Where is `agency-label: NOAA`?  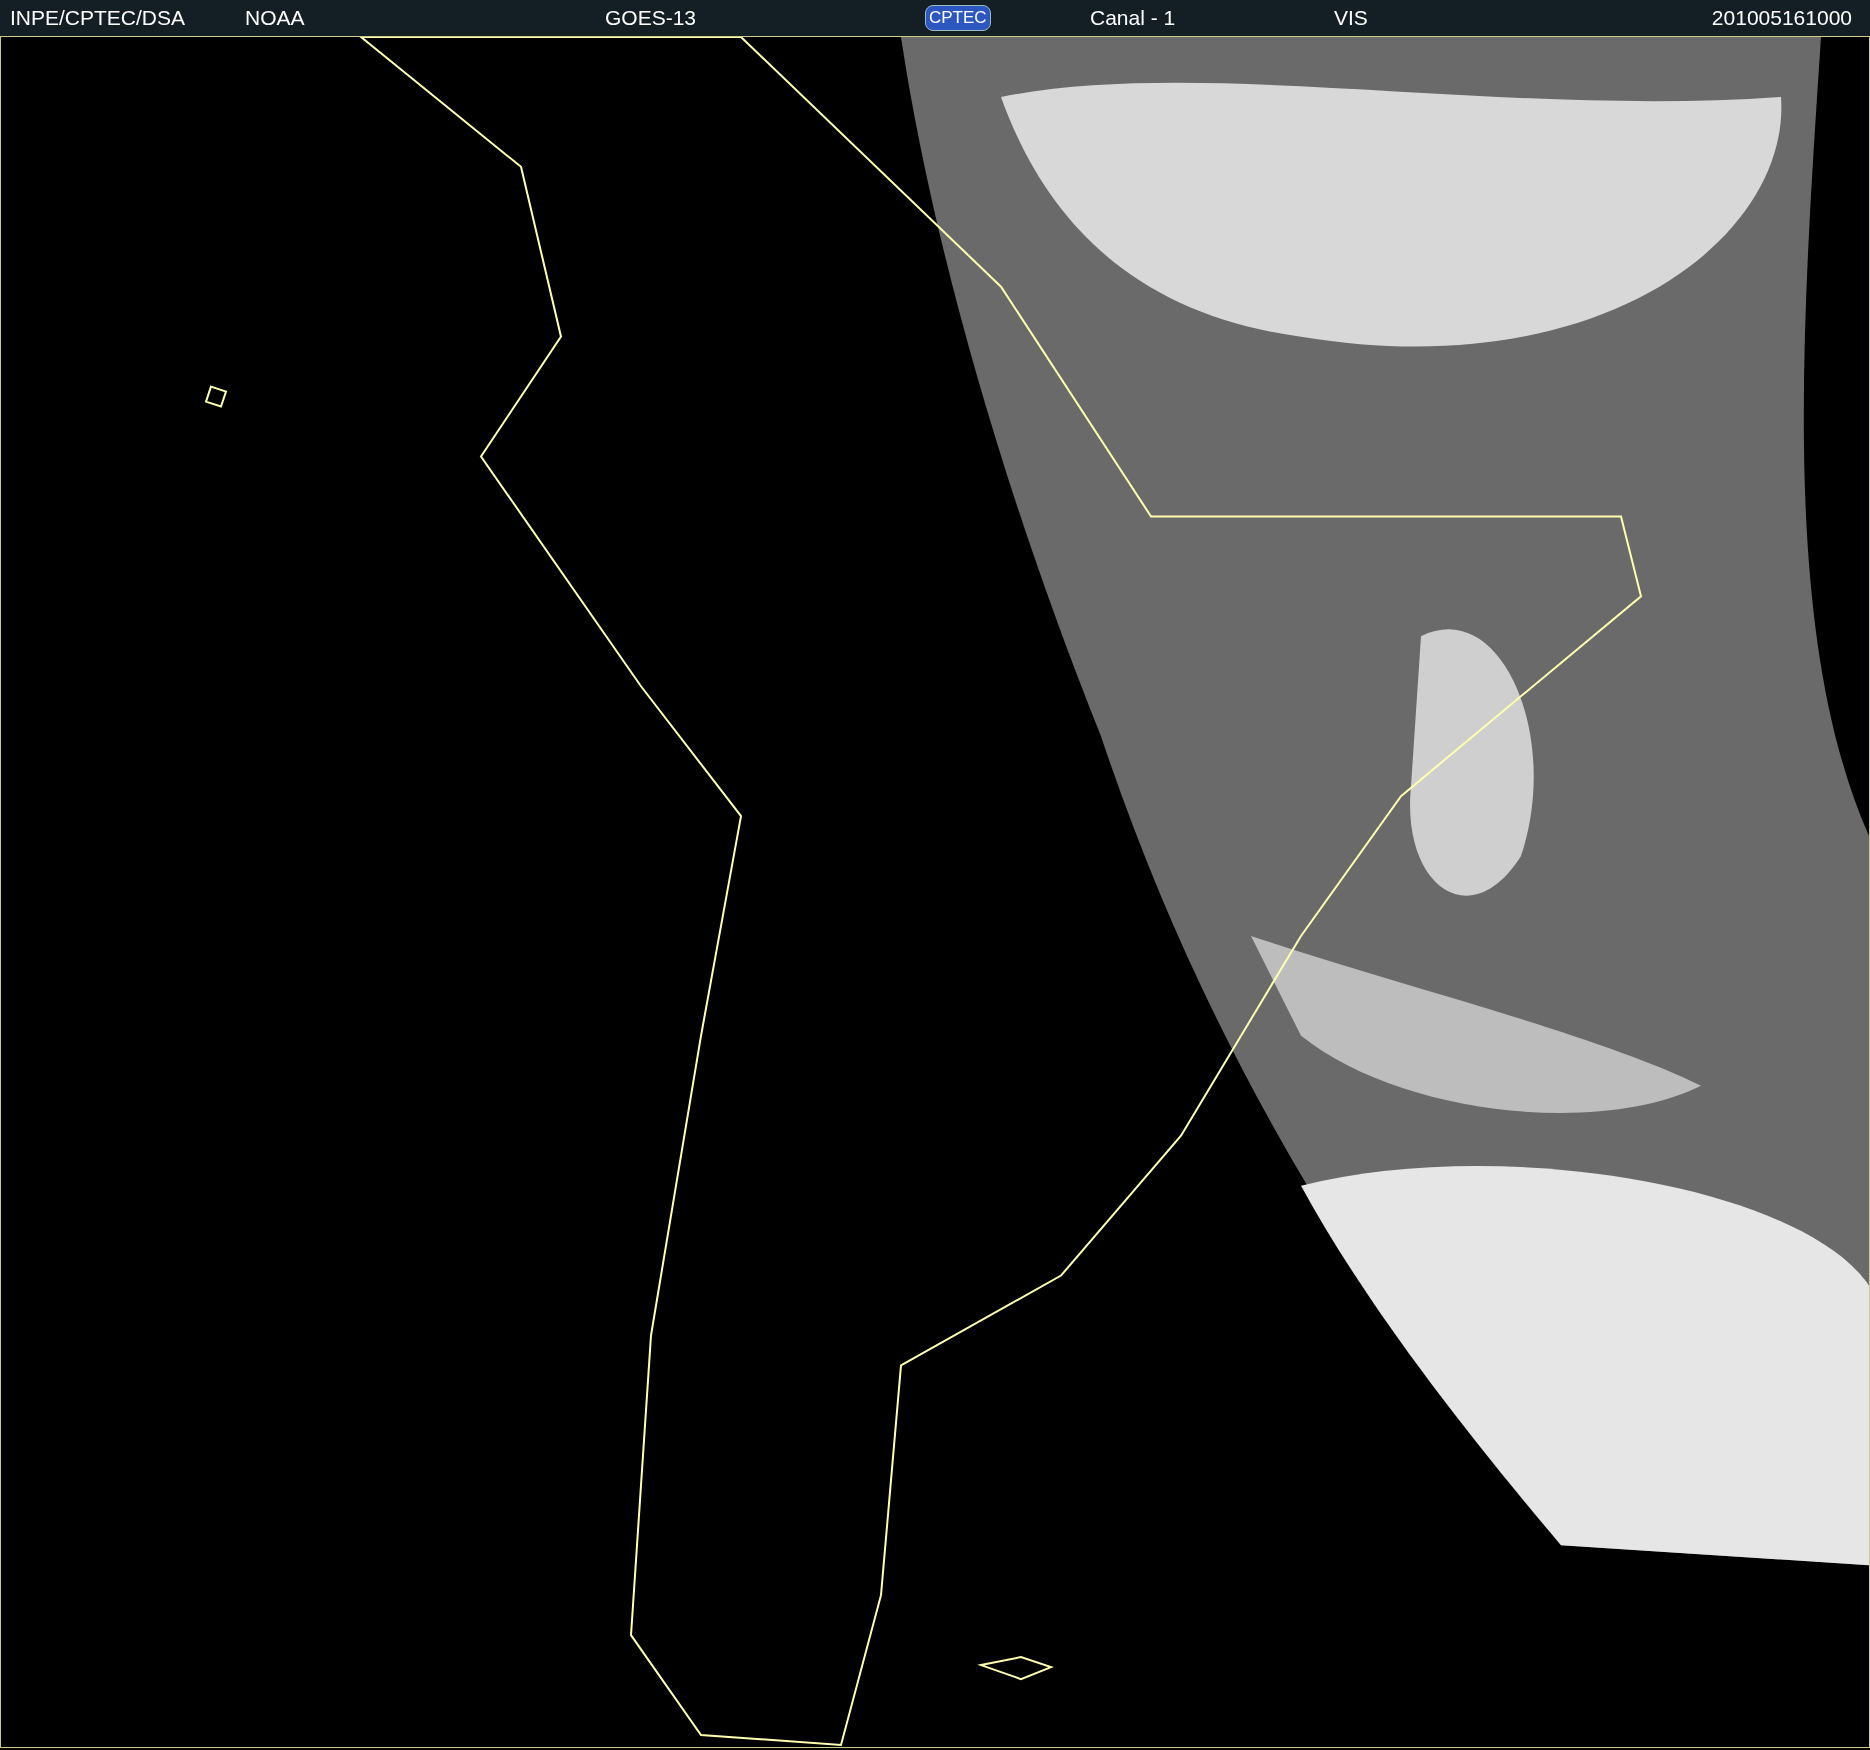 agency-label: NOAA is located at coordinates (275, 18).